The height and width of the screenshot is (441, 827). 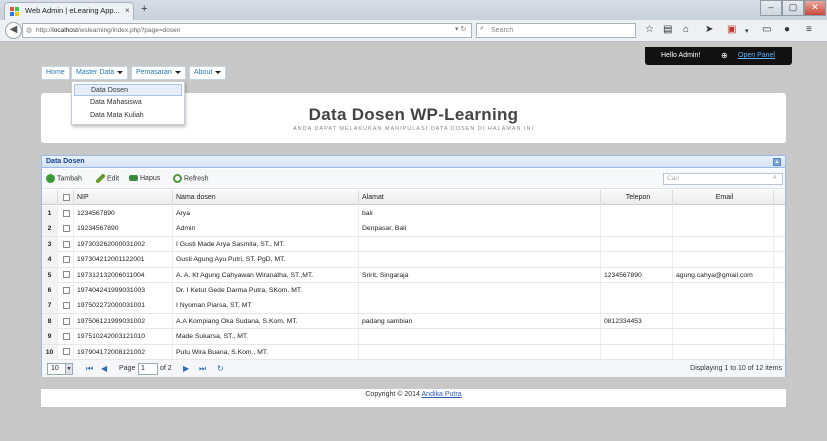 What do you see at coordinates (55, 73) in the screenshot?
I see `menu-home: Home` at bounding box center [55, 73].